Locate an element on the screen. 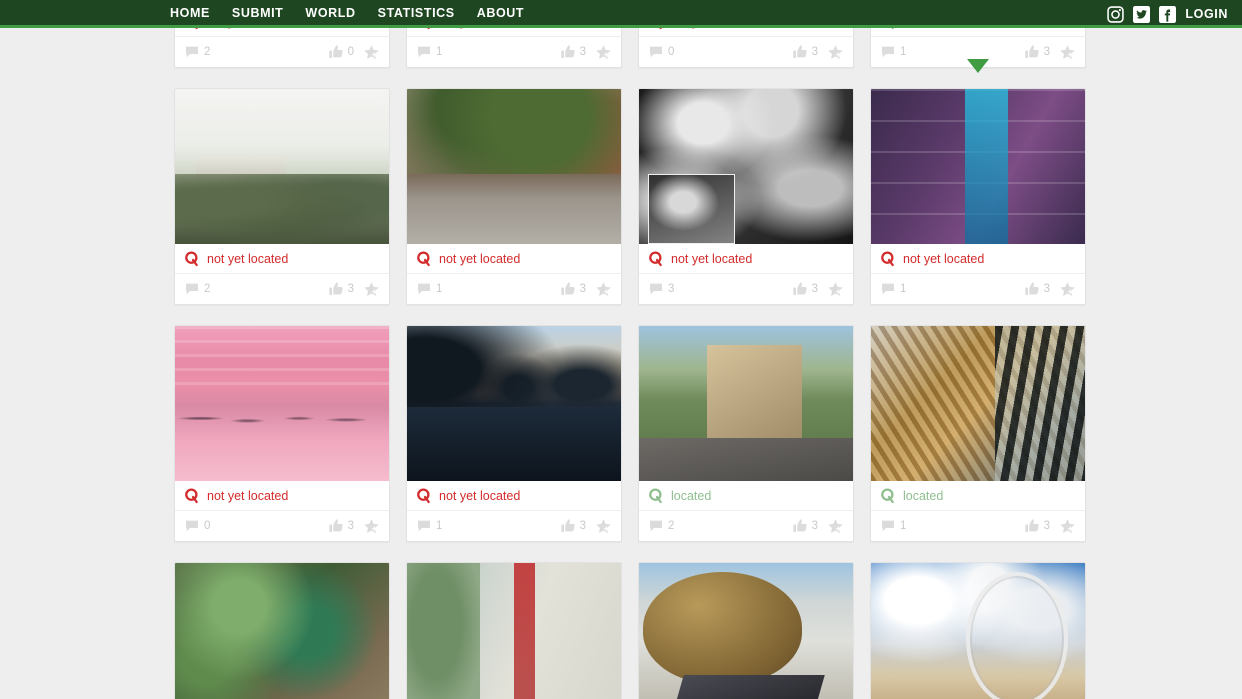  nav-submit: SUBMIT is located at coordinates (258, 13).